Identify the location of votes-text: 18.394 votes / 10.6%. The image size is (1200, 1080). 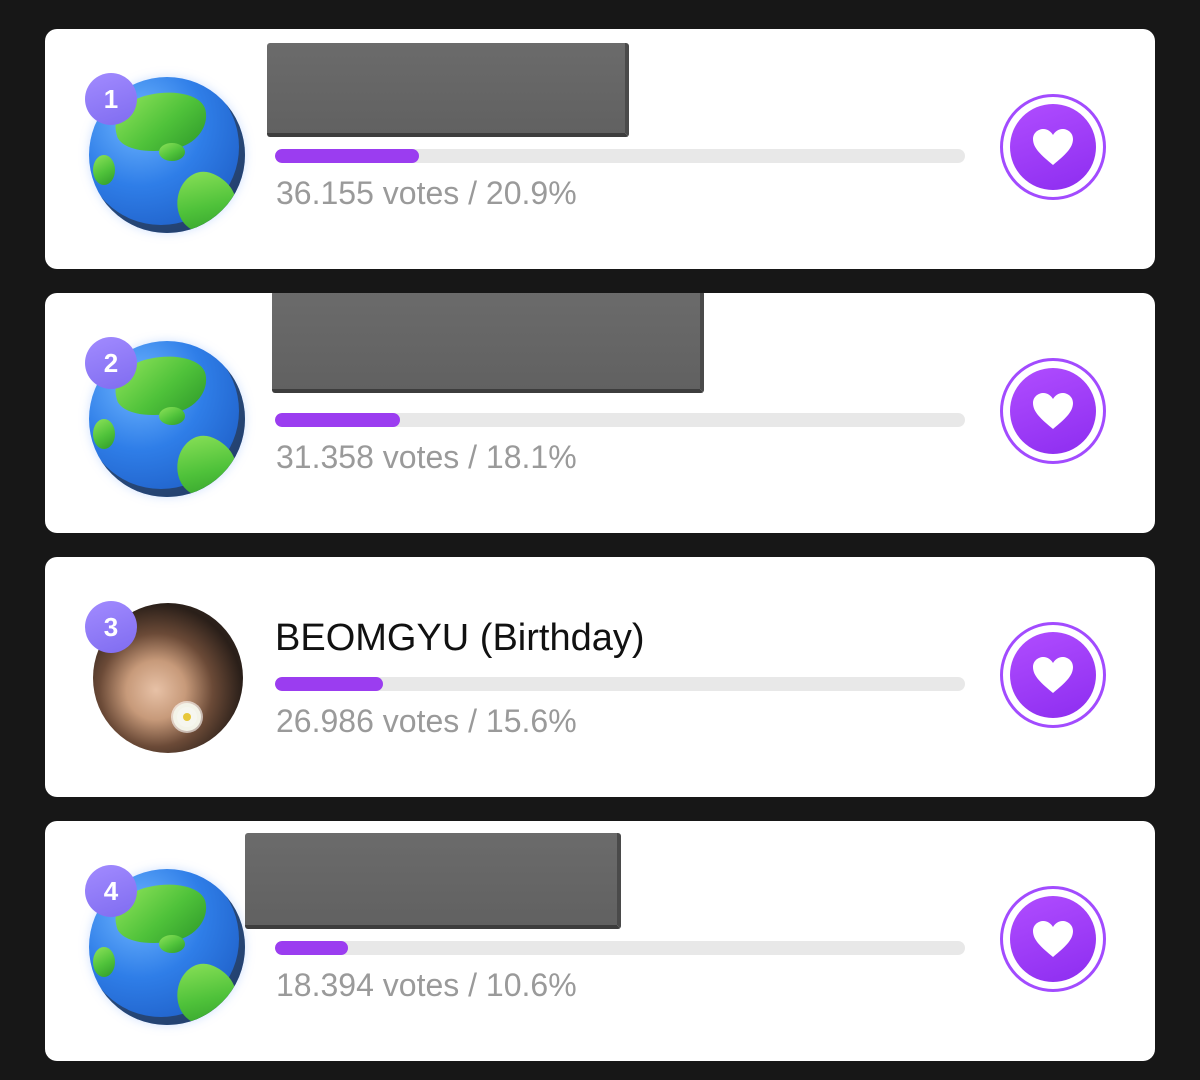
(426, 985).